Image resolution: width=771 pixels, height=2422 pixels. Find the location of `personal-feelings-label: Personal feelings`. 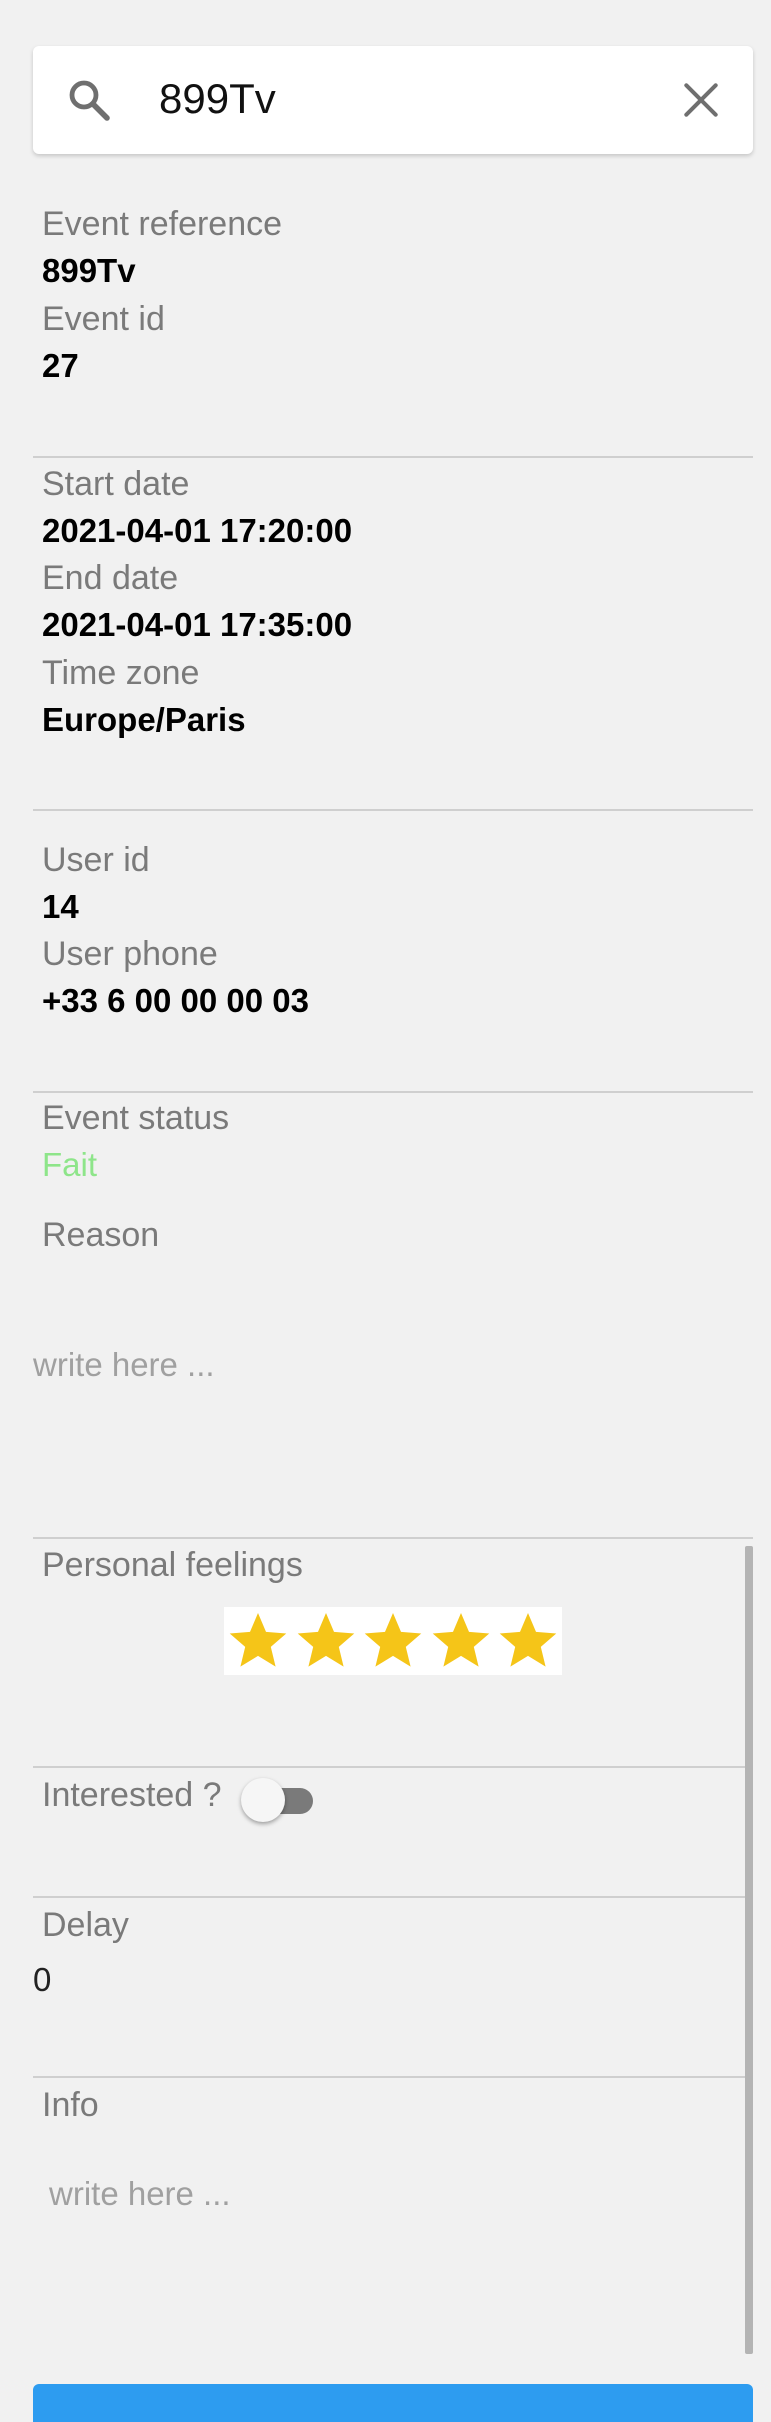

personal-feelings-label: Personal feelings is located at coordinates (172, 1565).